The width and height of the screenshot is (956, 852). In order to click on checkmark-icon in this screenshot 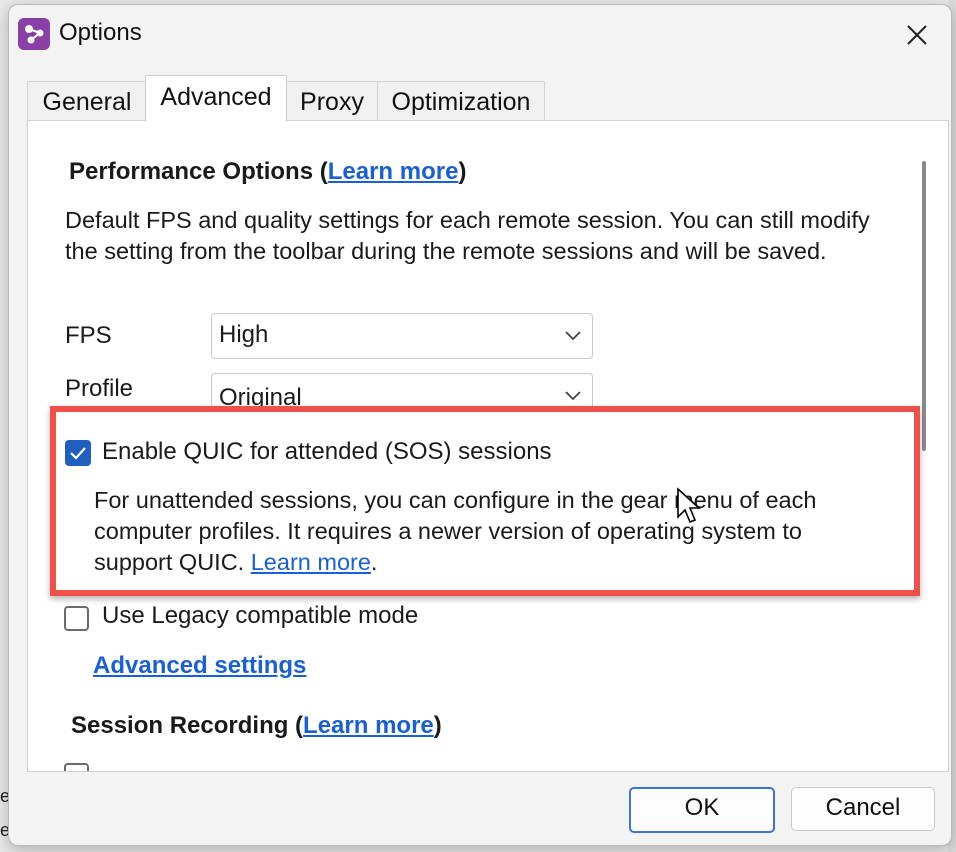, I will do `click(78, 453)`.